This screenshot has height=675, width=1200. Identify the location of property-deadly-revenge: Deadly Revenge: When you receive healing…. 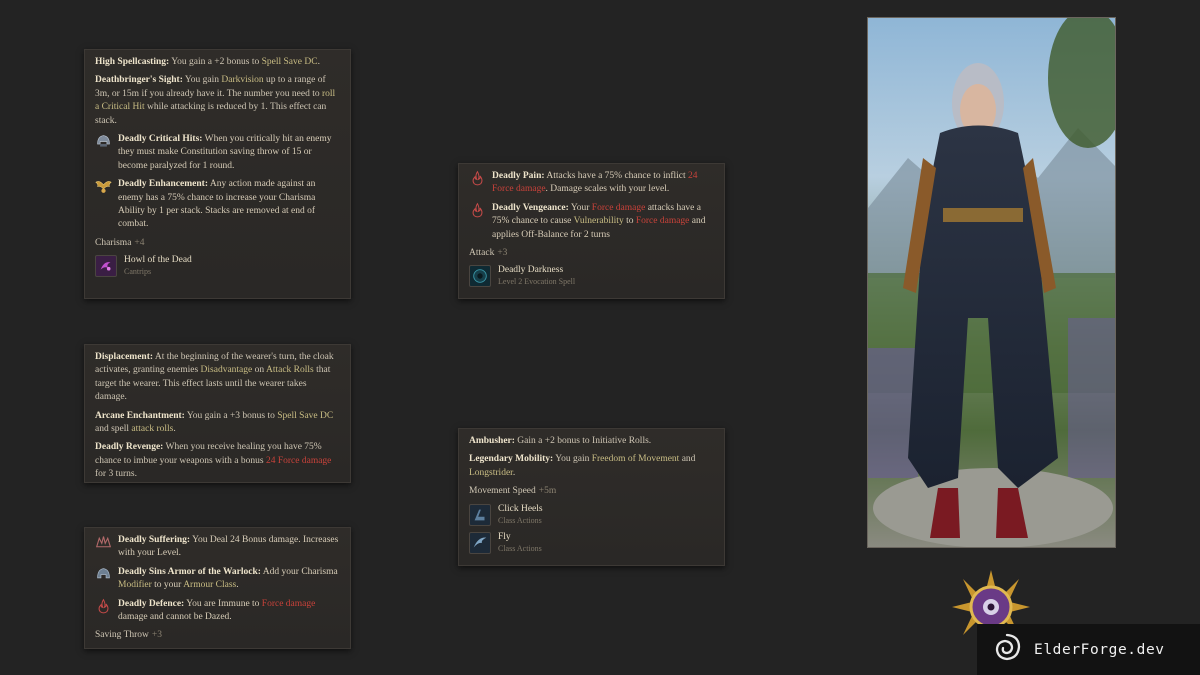
(213, 461).